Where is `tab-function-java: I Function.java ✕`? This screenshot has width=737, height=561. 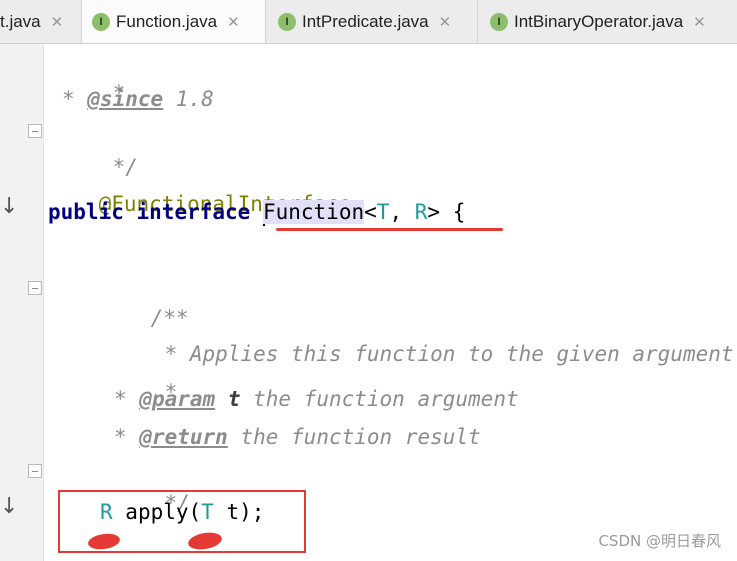 tab-function-java: I Function.java ✕ is located at coordinates (174, 21).